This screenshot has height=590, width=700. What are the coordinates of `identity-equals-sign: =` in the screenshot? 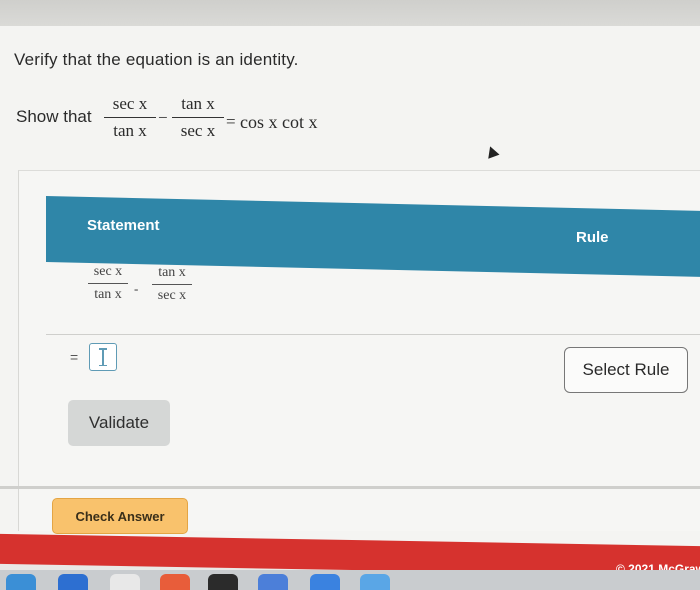 It's located at (231, 121).